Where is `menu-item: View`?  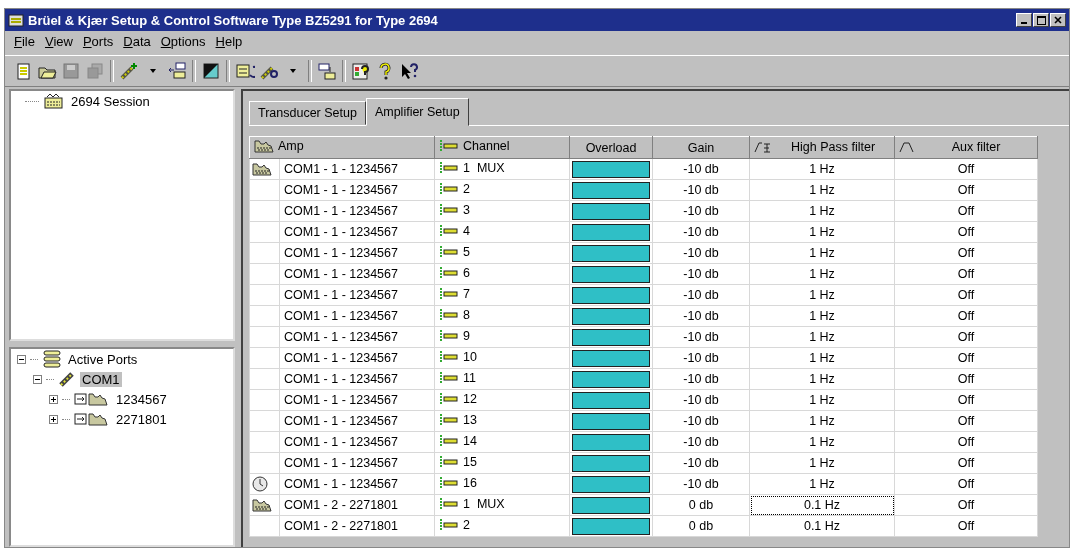
menu-item: View is located at coordinates (58, 43).